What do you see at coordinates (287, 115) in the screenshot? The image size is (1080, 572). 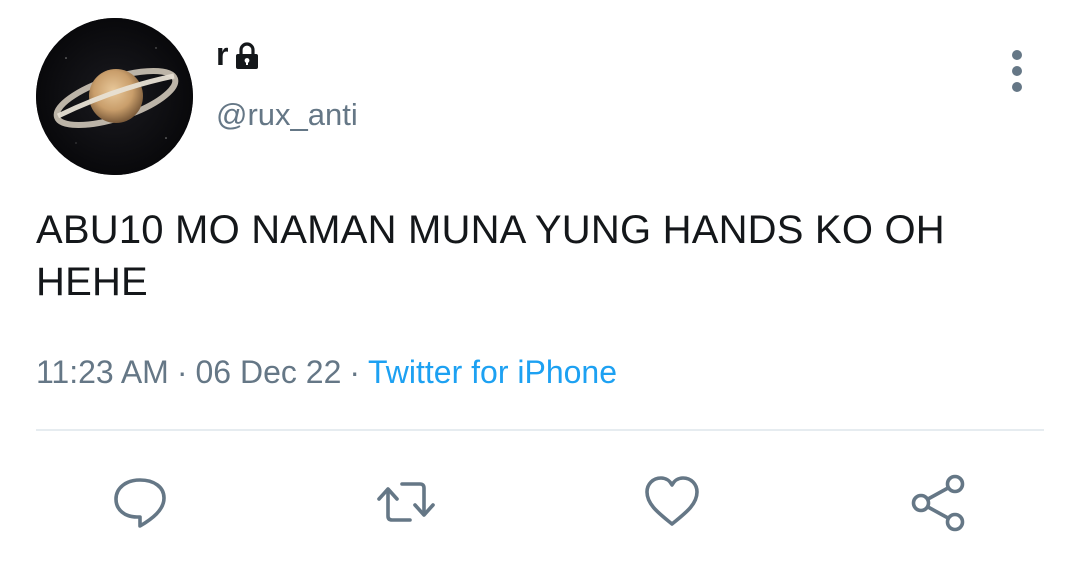 I see `author-handle: @rux_anti` at bounding box center [287, 115].